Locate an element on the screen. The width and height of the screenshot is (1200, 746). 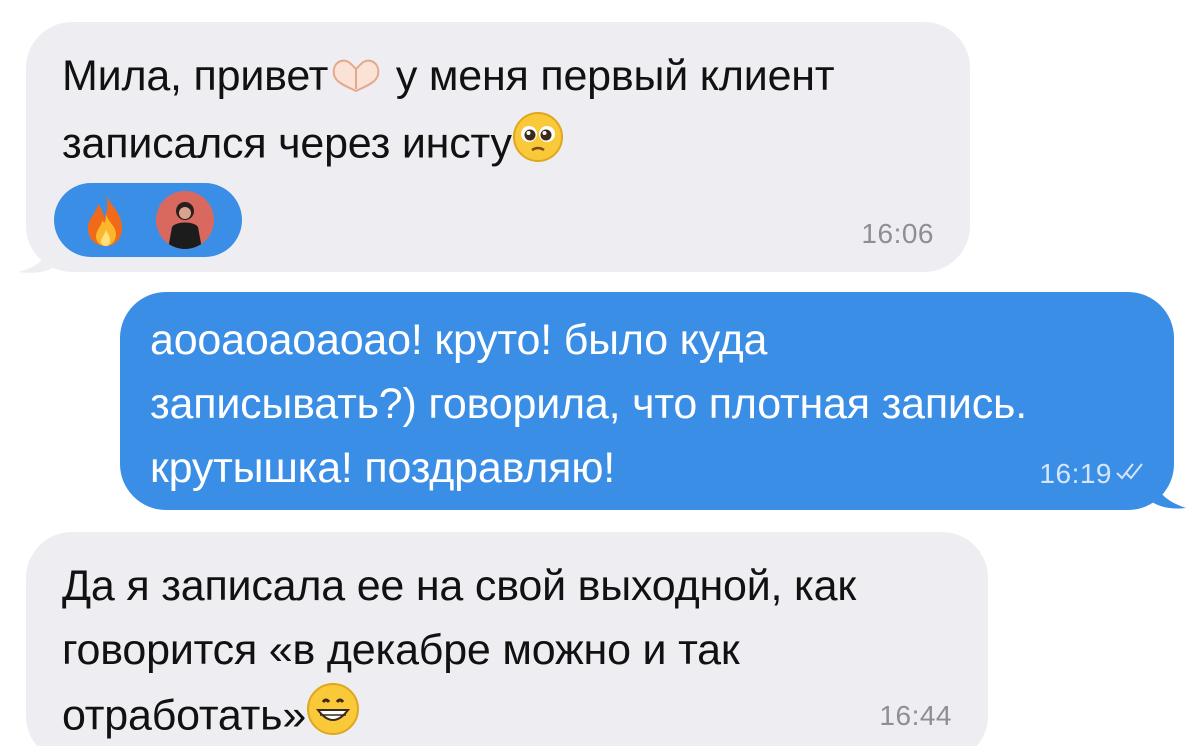
grinning-face-icon is located at coordinates (333, 714).